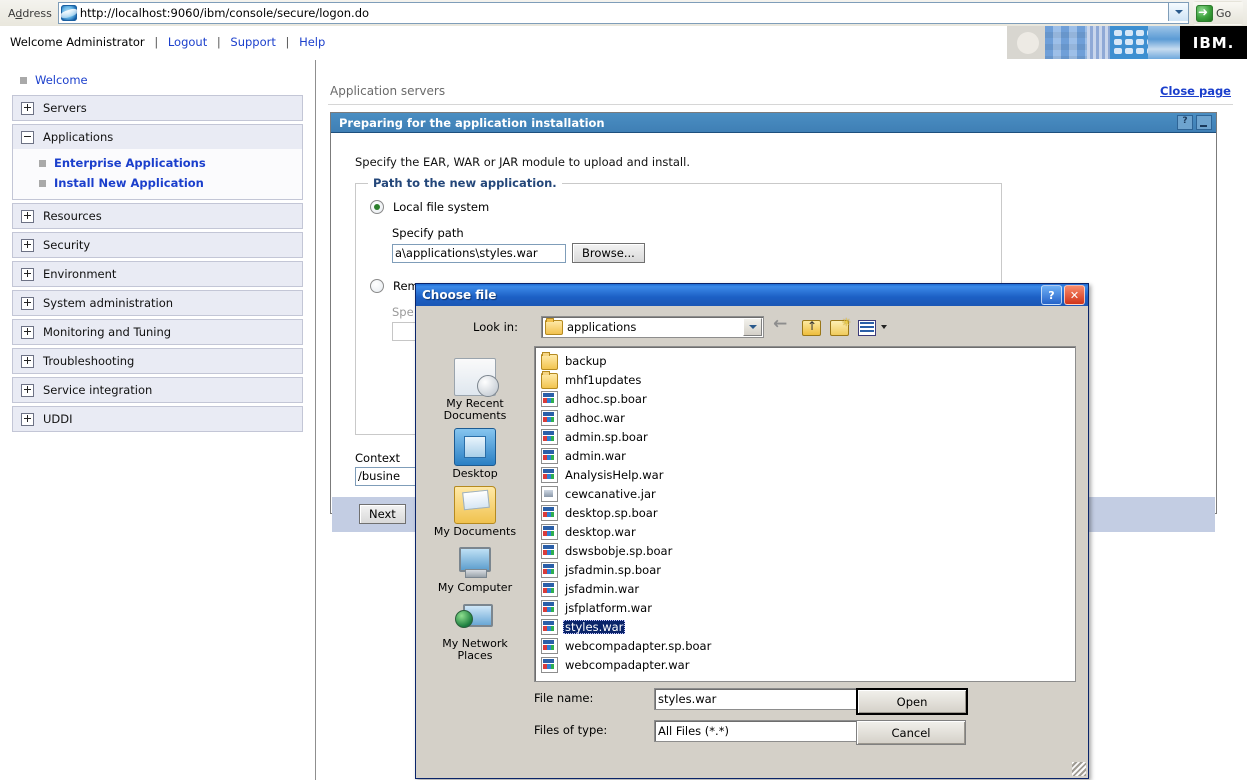 This screenshot has width=1247, height=780. Describe the element at coordinates (752, 295) in the screenshot. I see `dialog-titlebar: Choose file ? ✕` at that location.